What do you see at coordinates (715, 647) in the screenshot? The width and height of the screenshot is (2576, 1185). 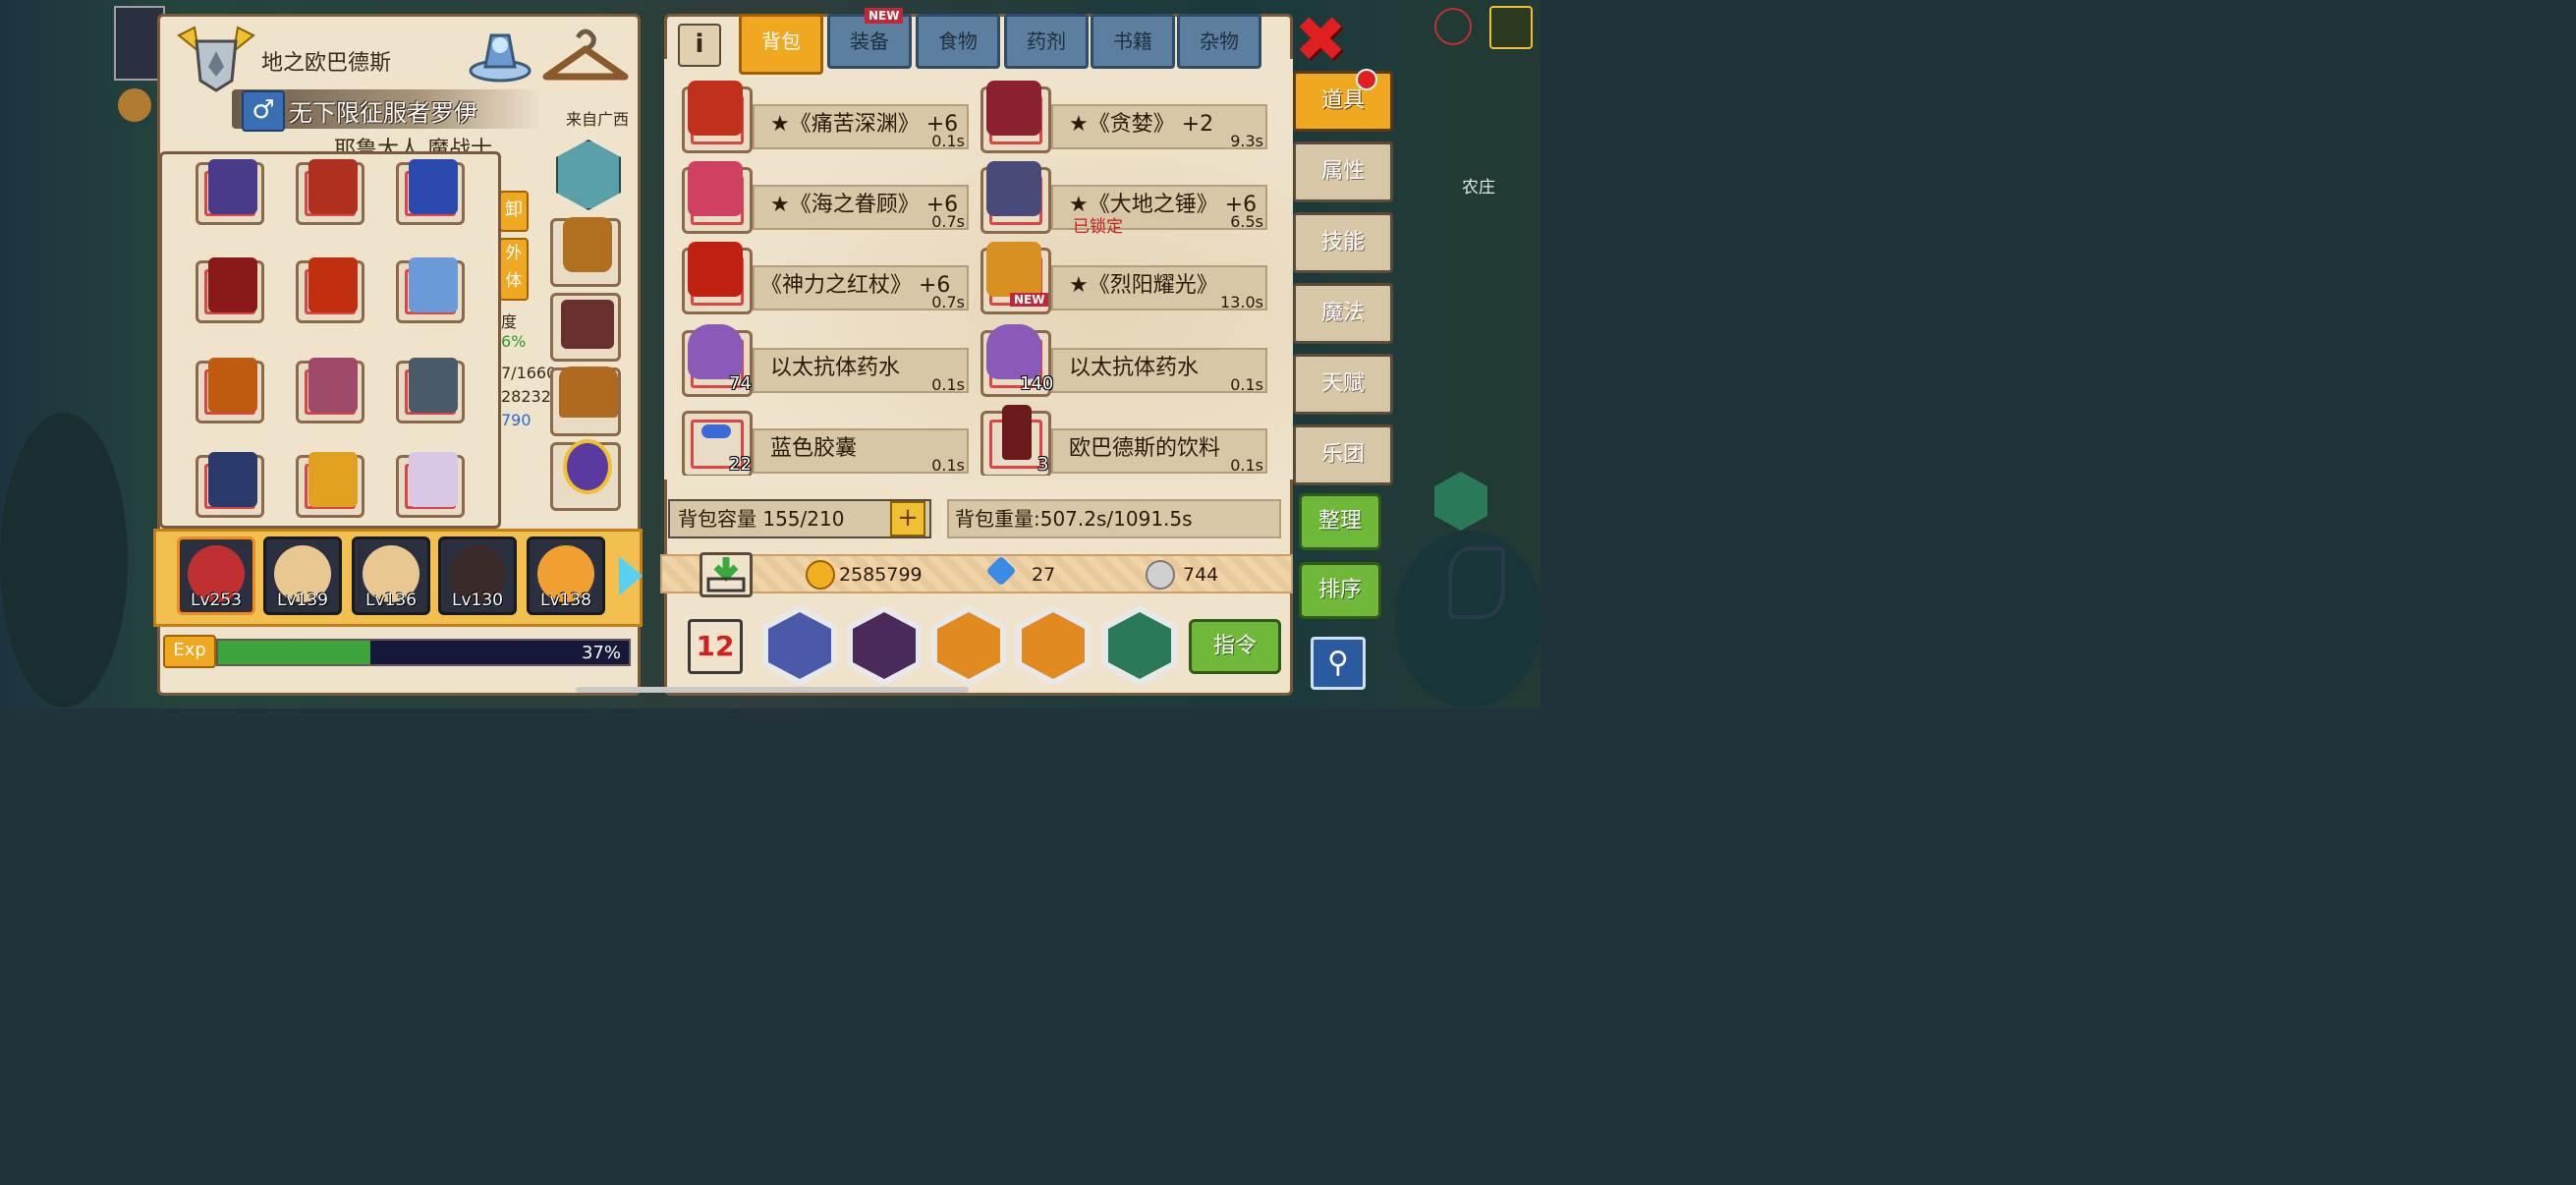 I see `switch-1-2-button: 12` at bounding box center [715, 647].